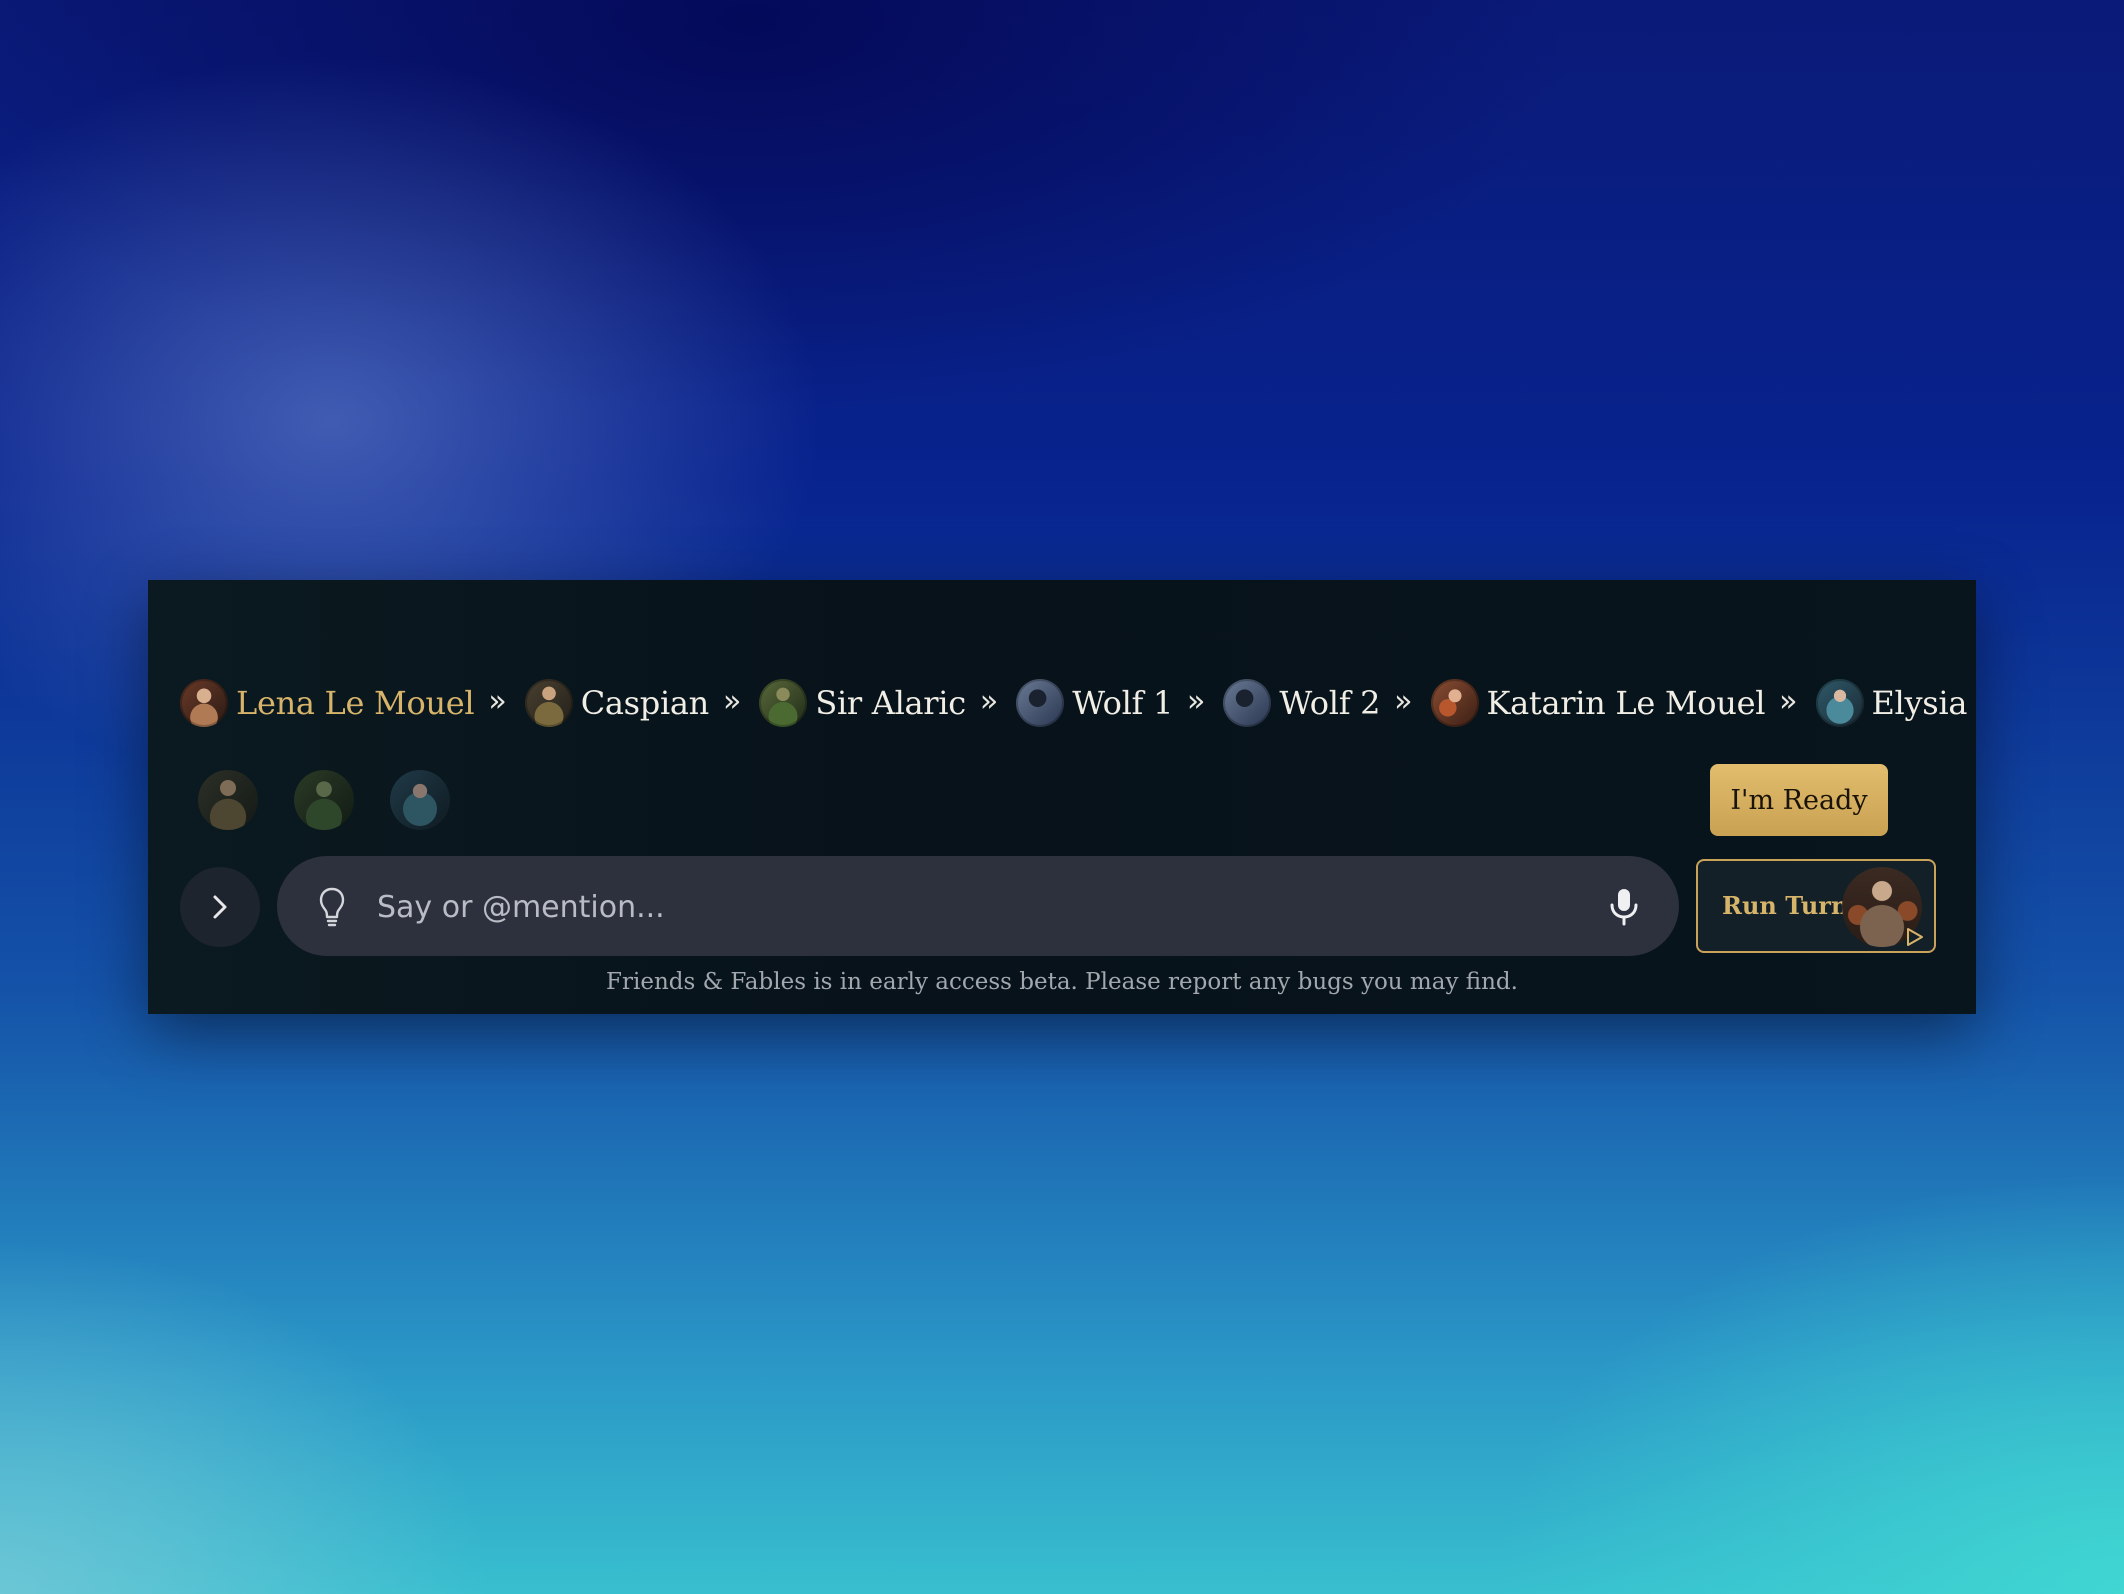 The image size is (2124, 1594). Describe the element at coordinates (332, 907) in the screenshot. I see `lightbulb-icon` at that location.